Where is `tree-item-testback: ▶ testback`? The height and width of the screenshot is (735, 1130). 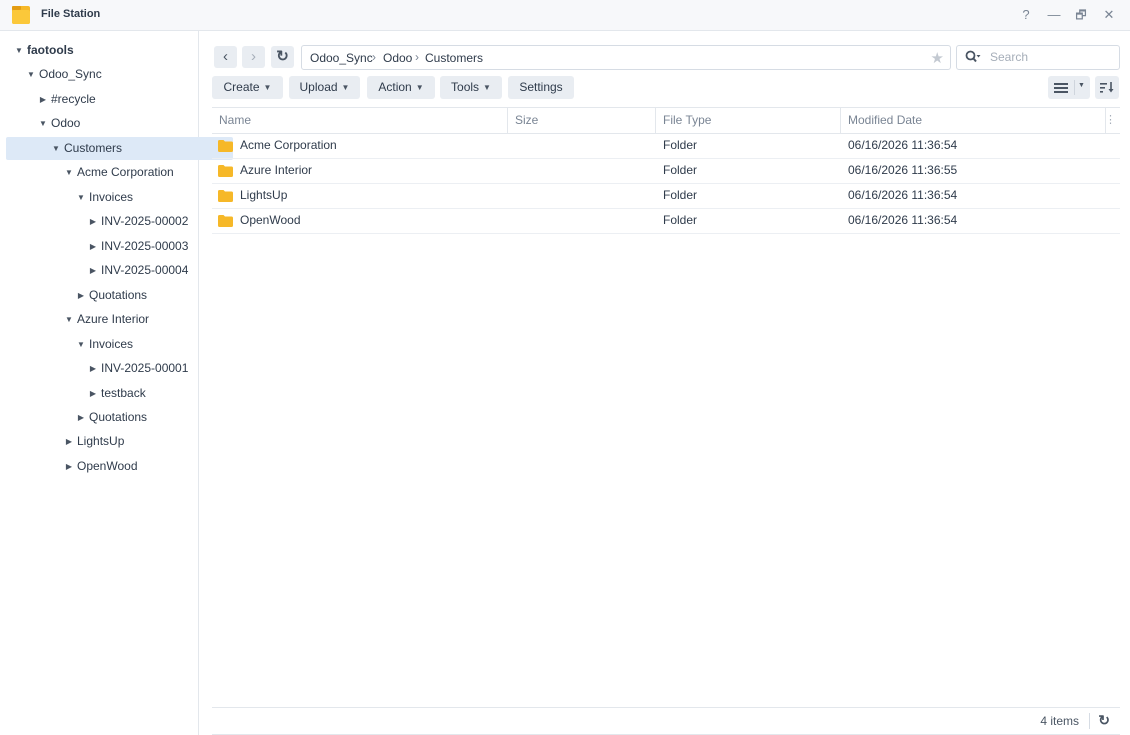
tree-item-testback: ▶ testback is located at coordinates (138, 393).